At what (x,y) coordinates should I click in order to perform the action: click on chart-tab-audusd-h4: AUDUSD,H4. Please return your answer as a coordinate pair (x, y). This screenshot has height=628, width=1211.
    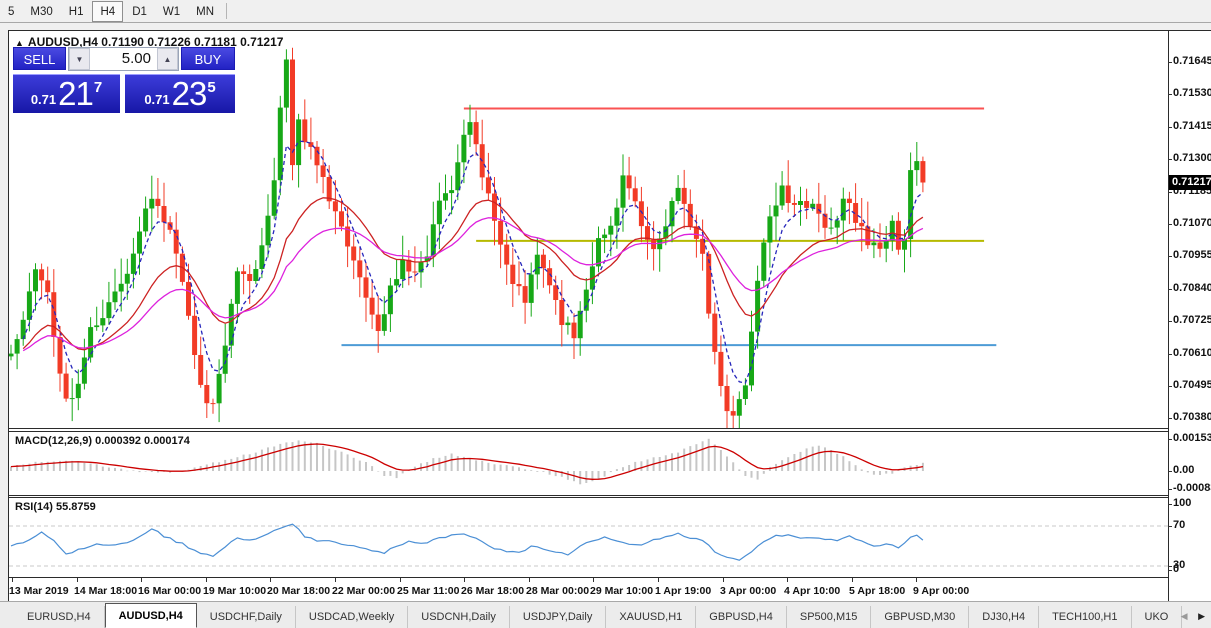
    Looking at the image, I should click on (150, 615).